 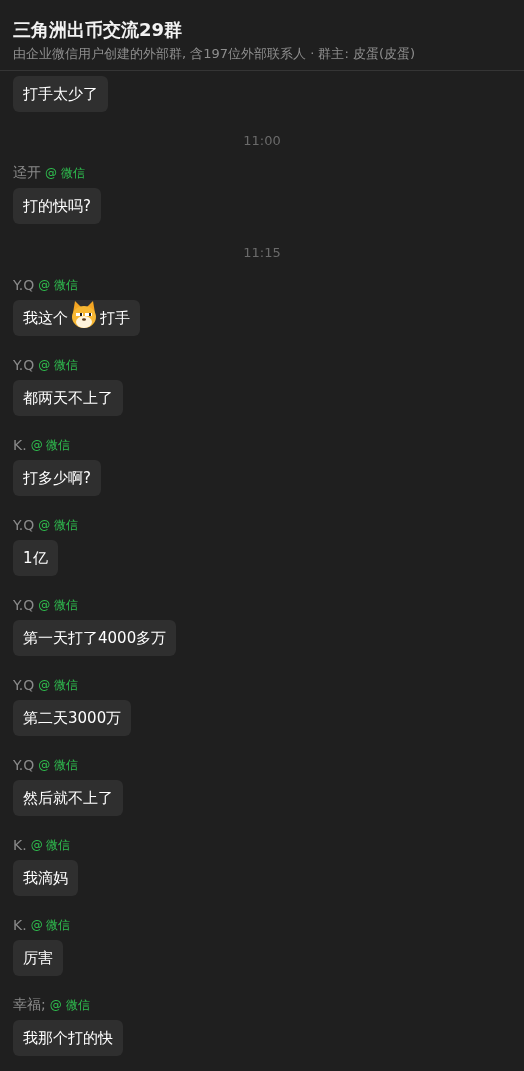 I want to click on message-bubble: 厉害, so click(x=38, y=958).